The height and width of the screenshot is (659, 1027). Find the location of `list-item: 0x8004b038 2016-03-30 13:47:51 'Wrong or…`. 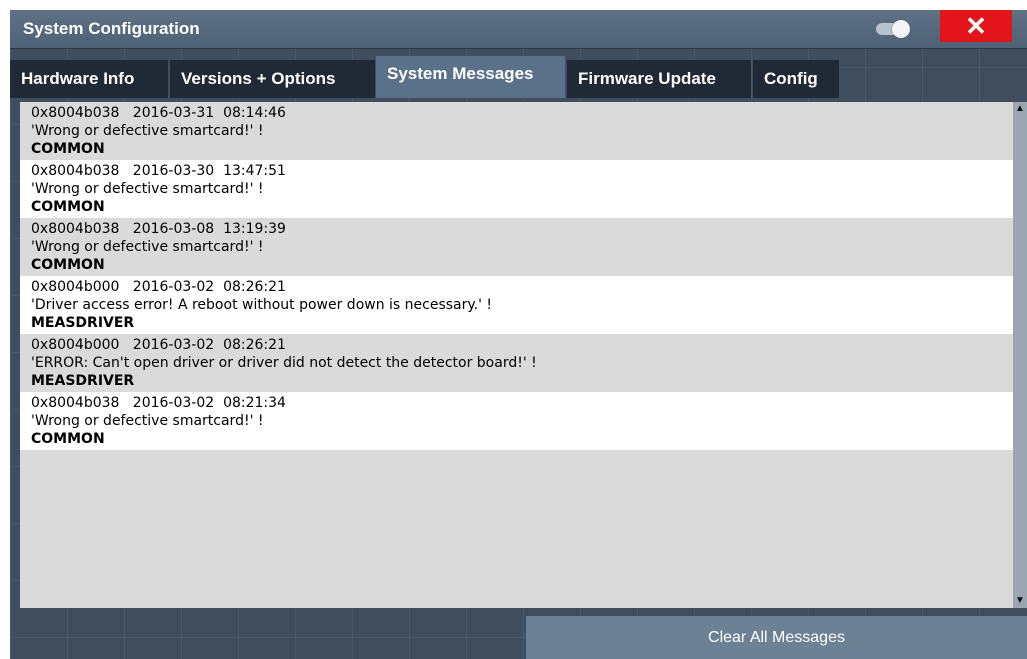

list-item: 0x8004b038 2016-03-30 13:47:51 'Wrong or… is located at coordinates (516, 189).